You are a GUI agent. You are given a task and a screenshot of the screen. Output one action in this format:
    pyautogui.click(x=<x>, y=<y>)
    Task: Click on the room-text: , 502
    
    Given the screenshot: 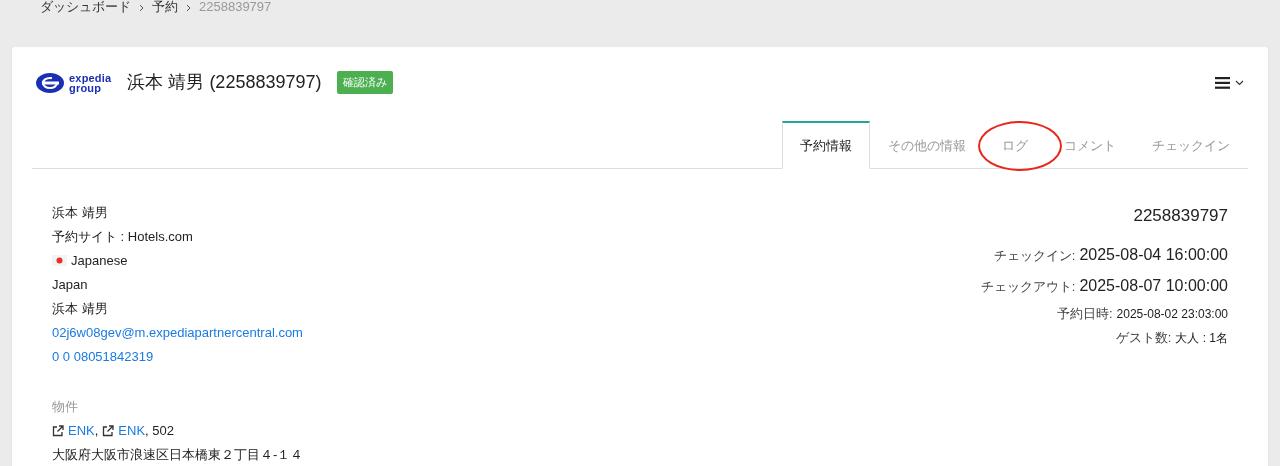 What is the action you would take?
    pyautogui.click(x=159, y=430)
    